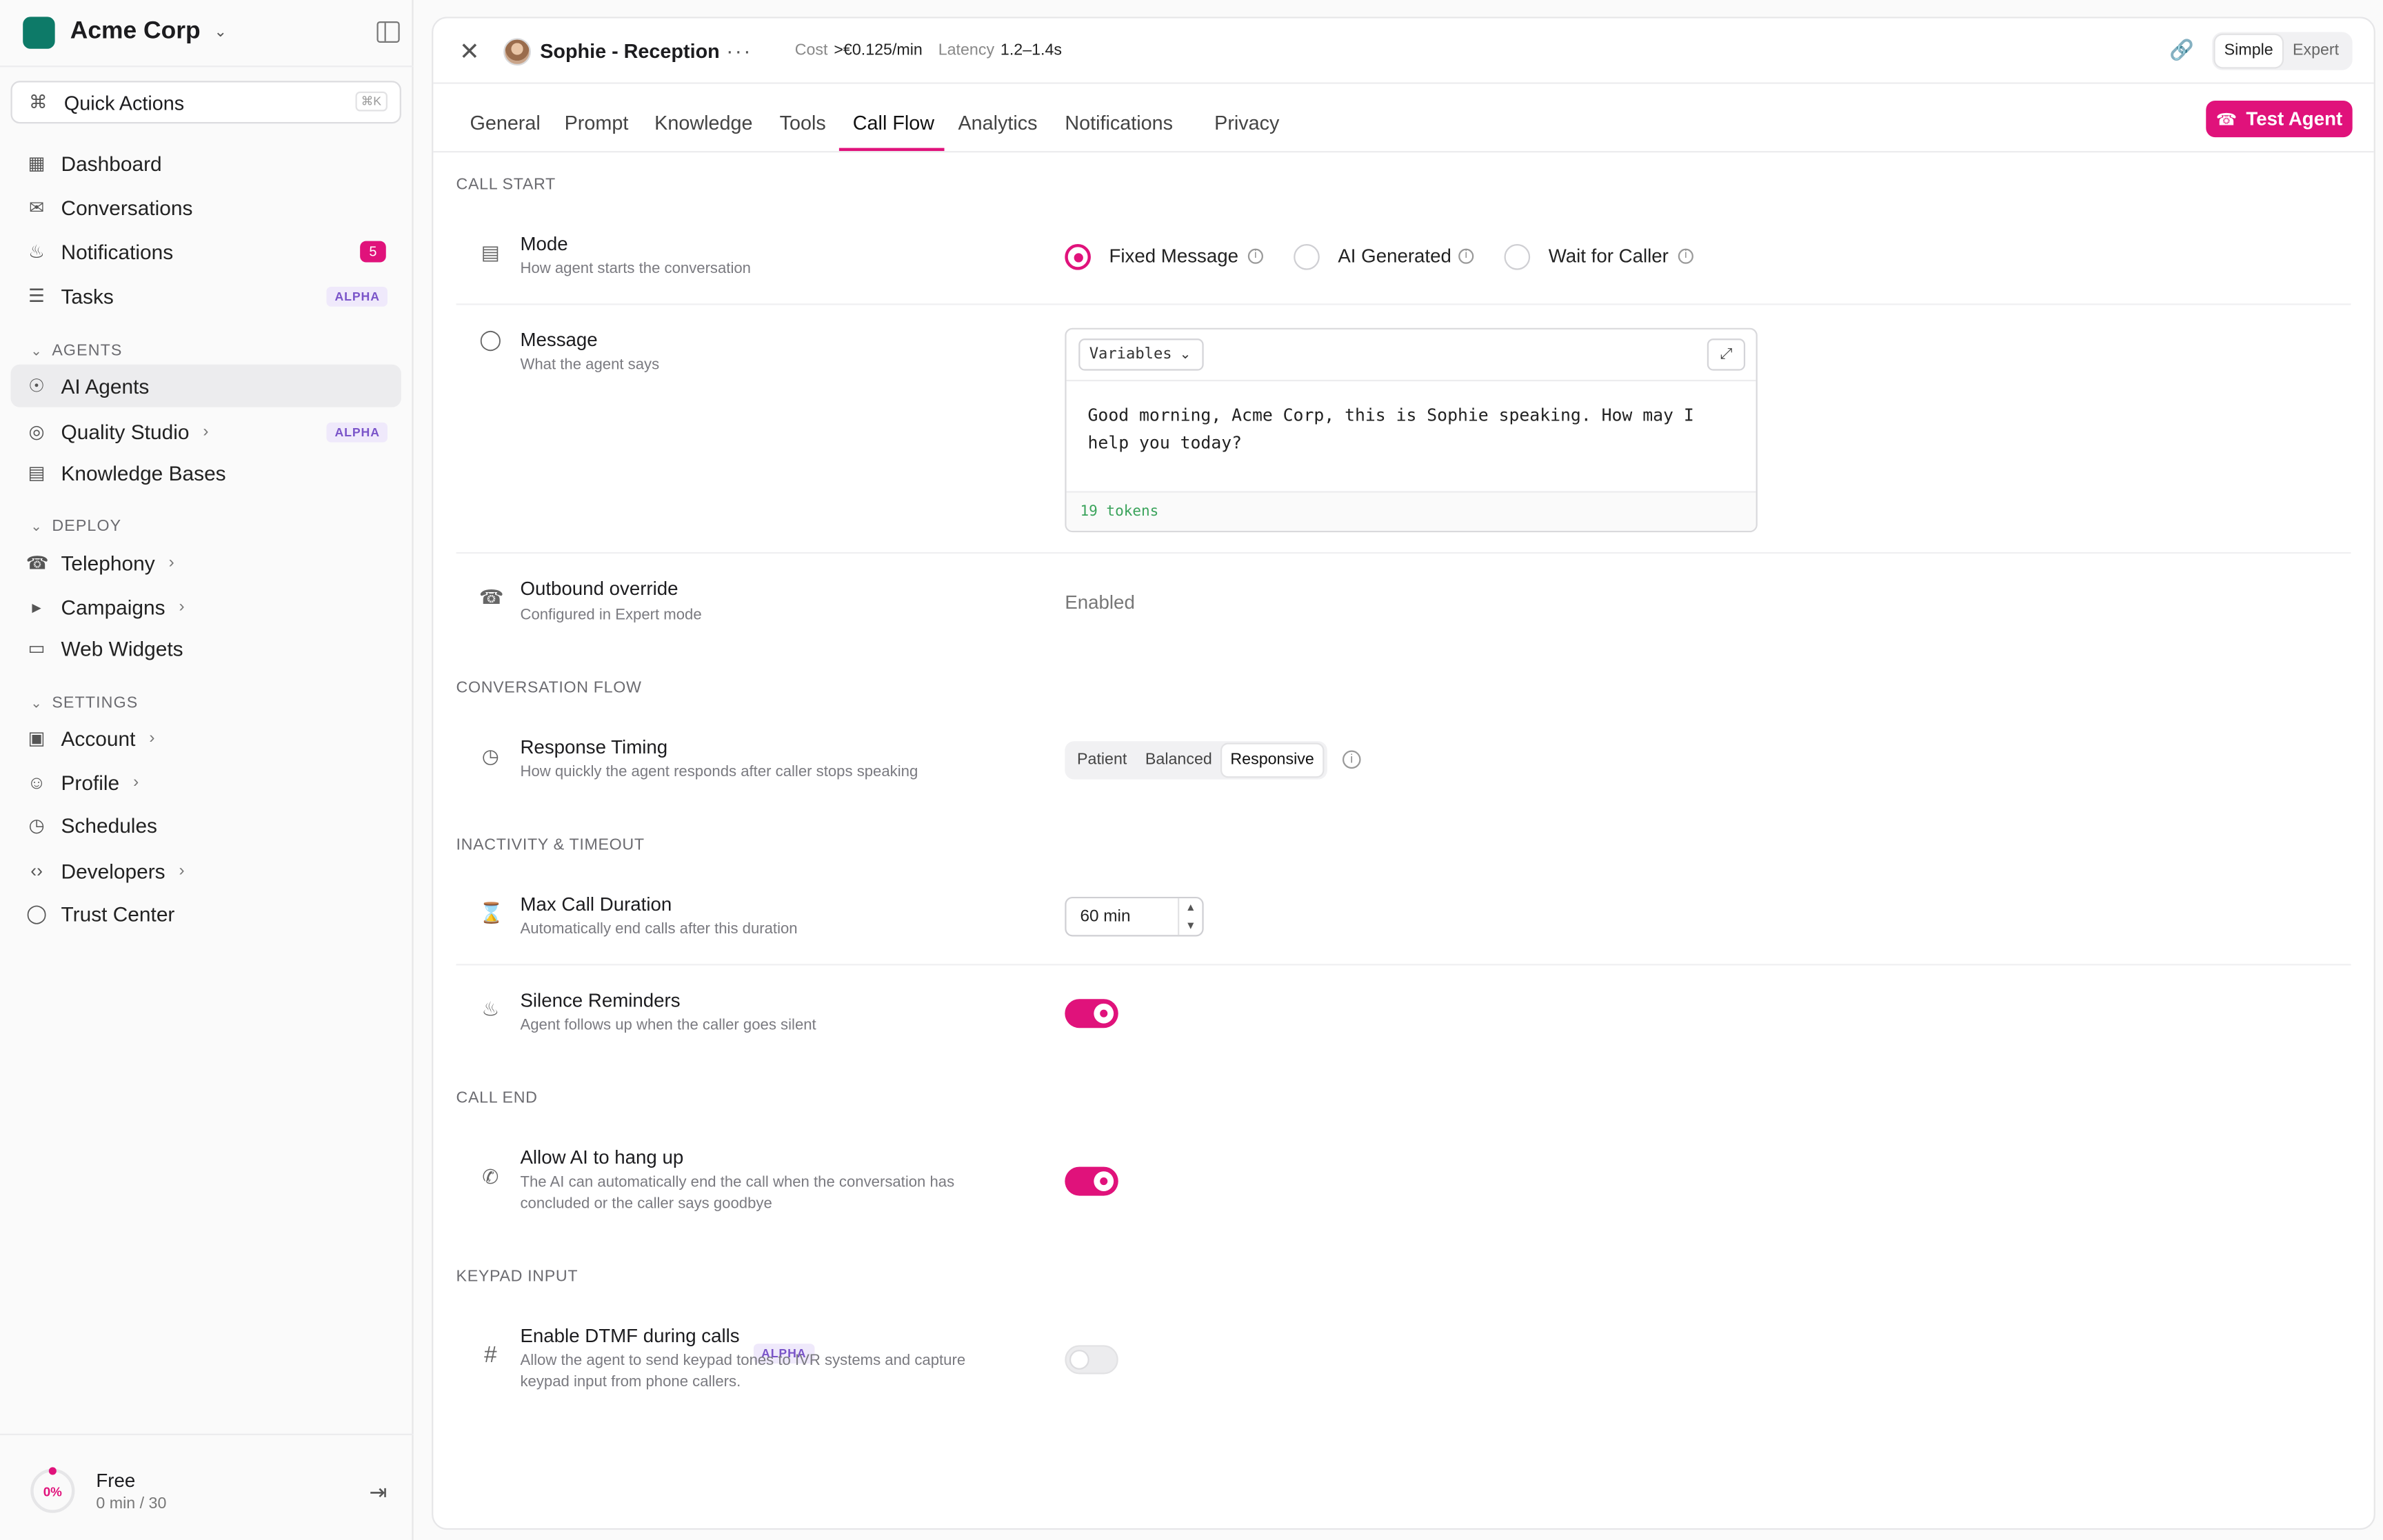 This screenshot has width=2383, height=1540. I want to click on editor-footer: 19 tokens, so click(1411, 511).